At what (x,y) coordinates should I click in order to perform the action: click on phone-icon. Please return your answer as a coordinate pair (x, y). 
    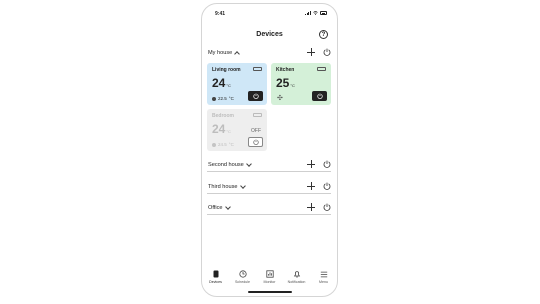
    Looking at the image, I should click on (216, 274).